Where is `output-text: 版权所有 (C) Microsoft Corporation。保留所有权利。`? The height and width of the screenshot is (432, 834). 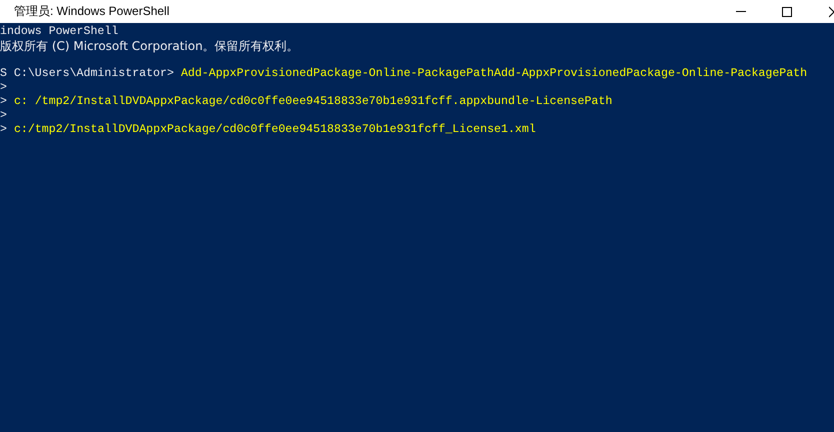 output-text: 版权所有 (C) Microsoft Corporation。保留所有权利。 is located at coordinates (149, 46).